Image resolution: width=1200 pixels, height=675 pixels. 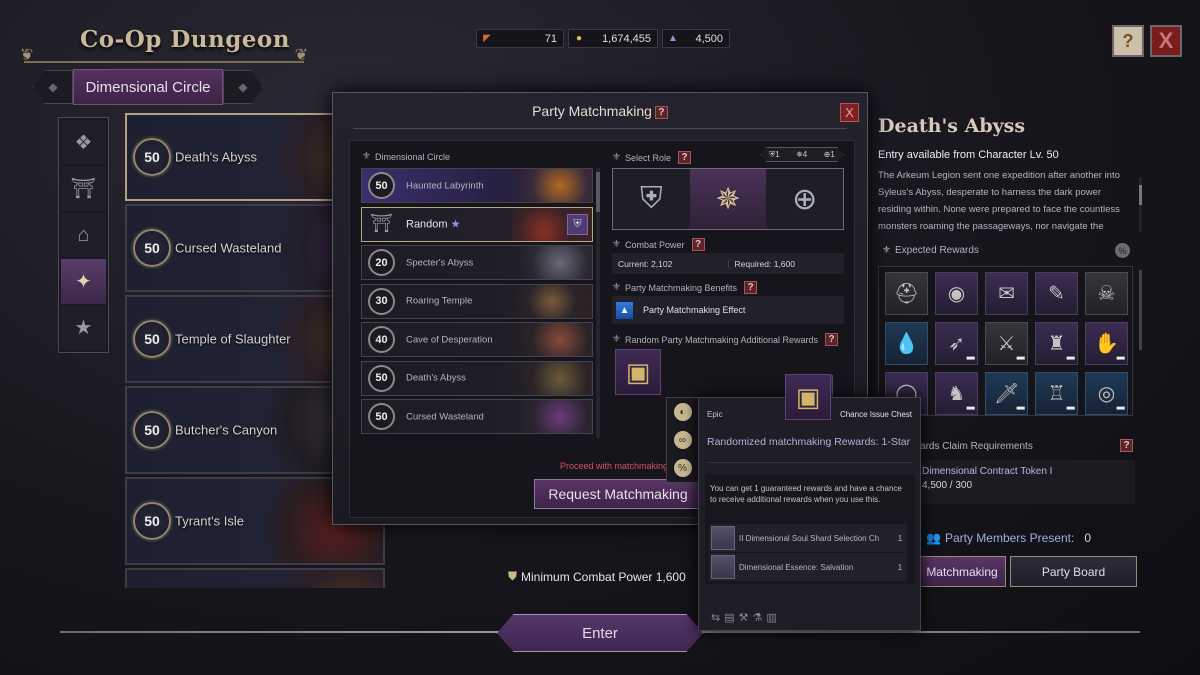 What do you see at coordinates (477, 301) in the screenshot?
I see `circle-item: 30 Roaring Temple` at bounding box center [477, 301].